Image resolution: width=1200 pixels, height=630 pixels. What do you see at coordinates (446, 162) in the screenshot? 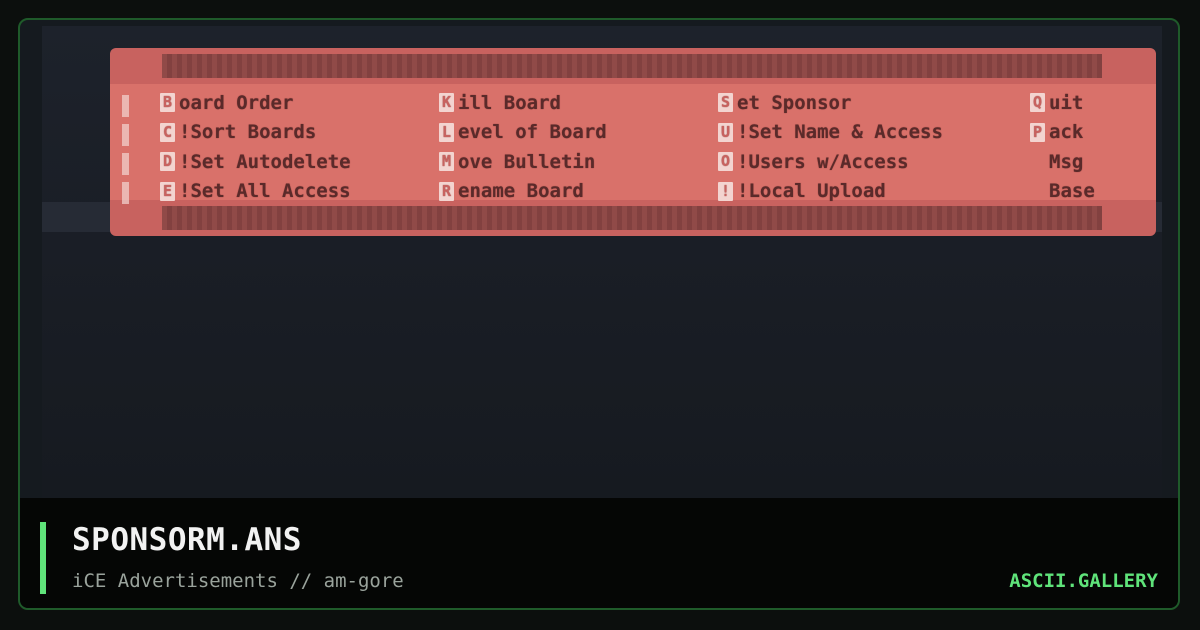
I see `menu-hotkey: M` at bounding box center [446, 162].